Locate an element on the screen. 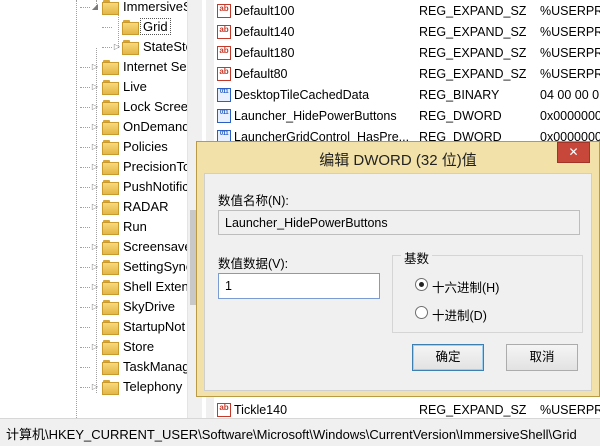 The image size is (600, 446). tree-item: Run is located at coordinates (93, 227).